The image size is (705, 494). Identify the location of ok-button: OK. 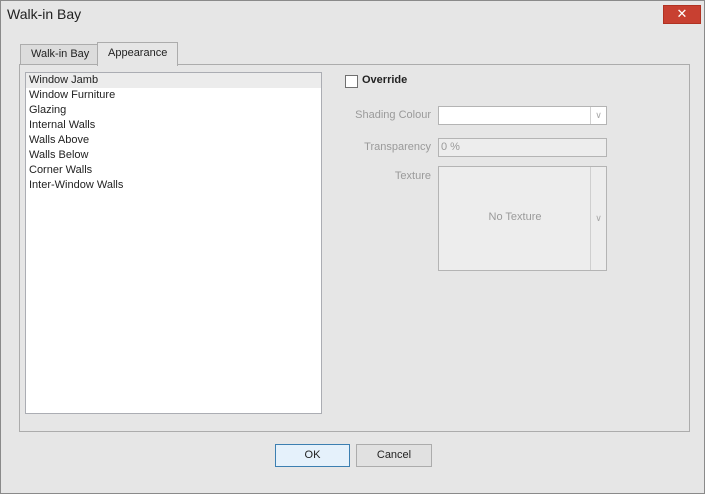
(312, 455).